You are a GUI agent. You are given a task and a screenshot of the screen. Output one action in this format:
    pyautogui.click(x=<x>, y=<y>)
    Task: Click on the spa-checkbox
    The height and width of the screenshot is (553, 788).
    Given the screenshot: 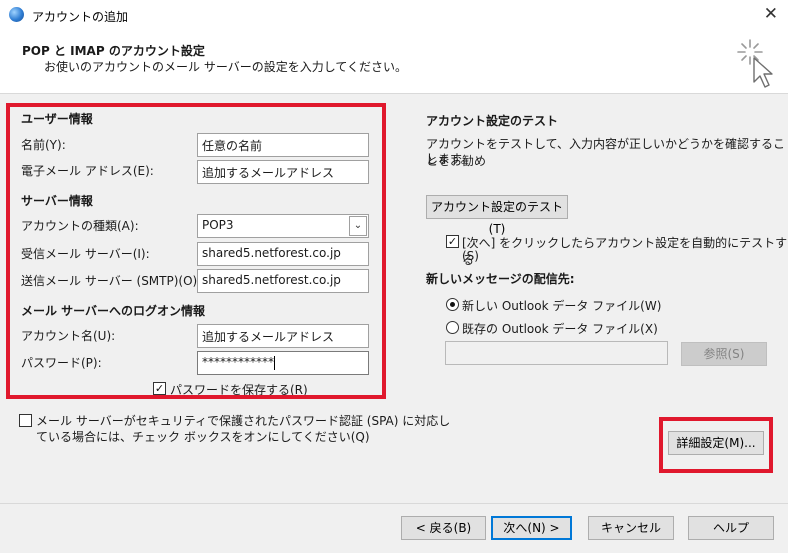 What is the action you would take?
    pyautogui.click(x=25, y=420)
    